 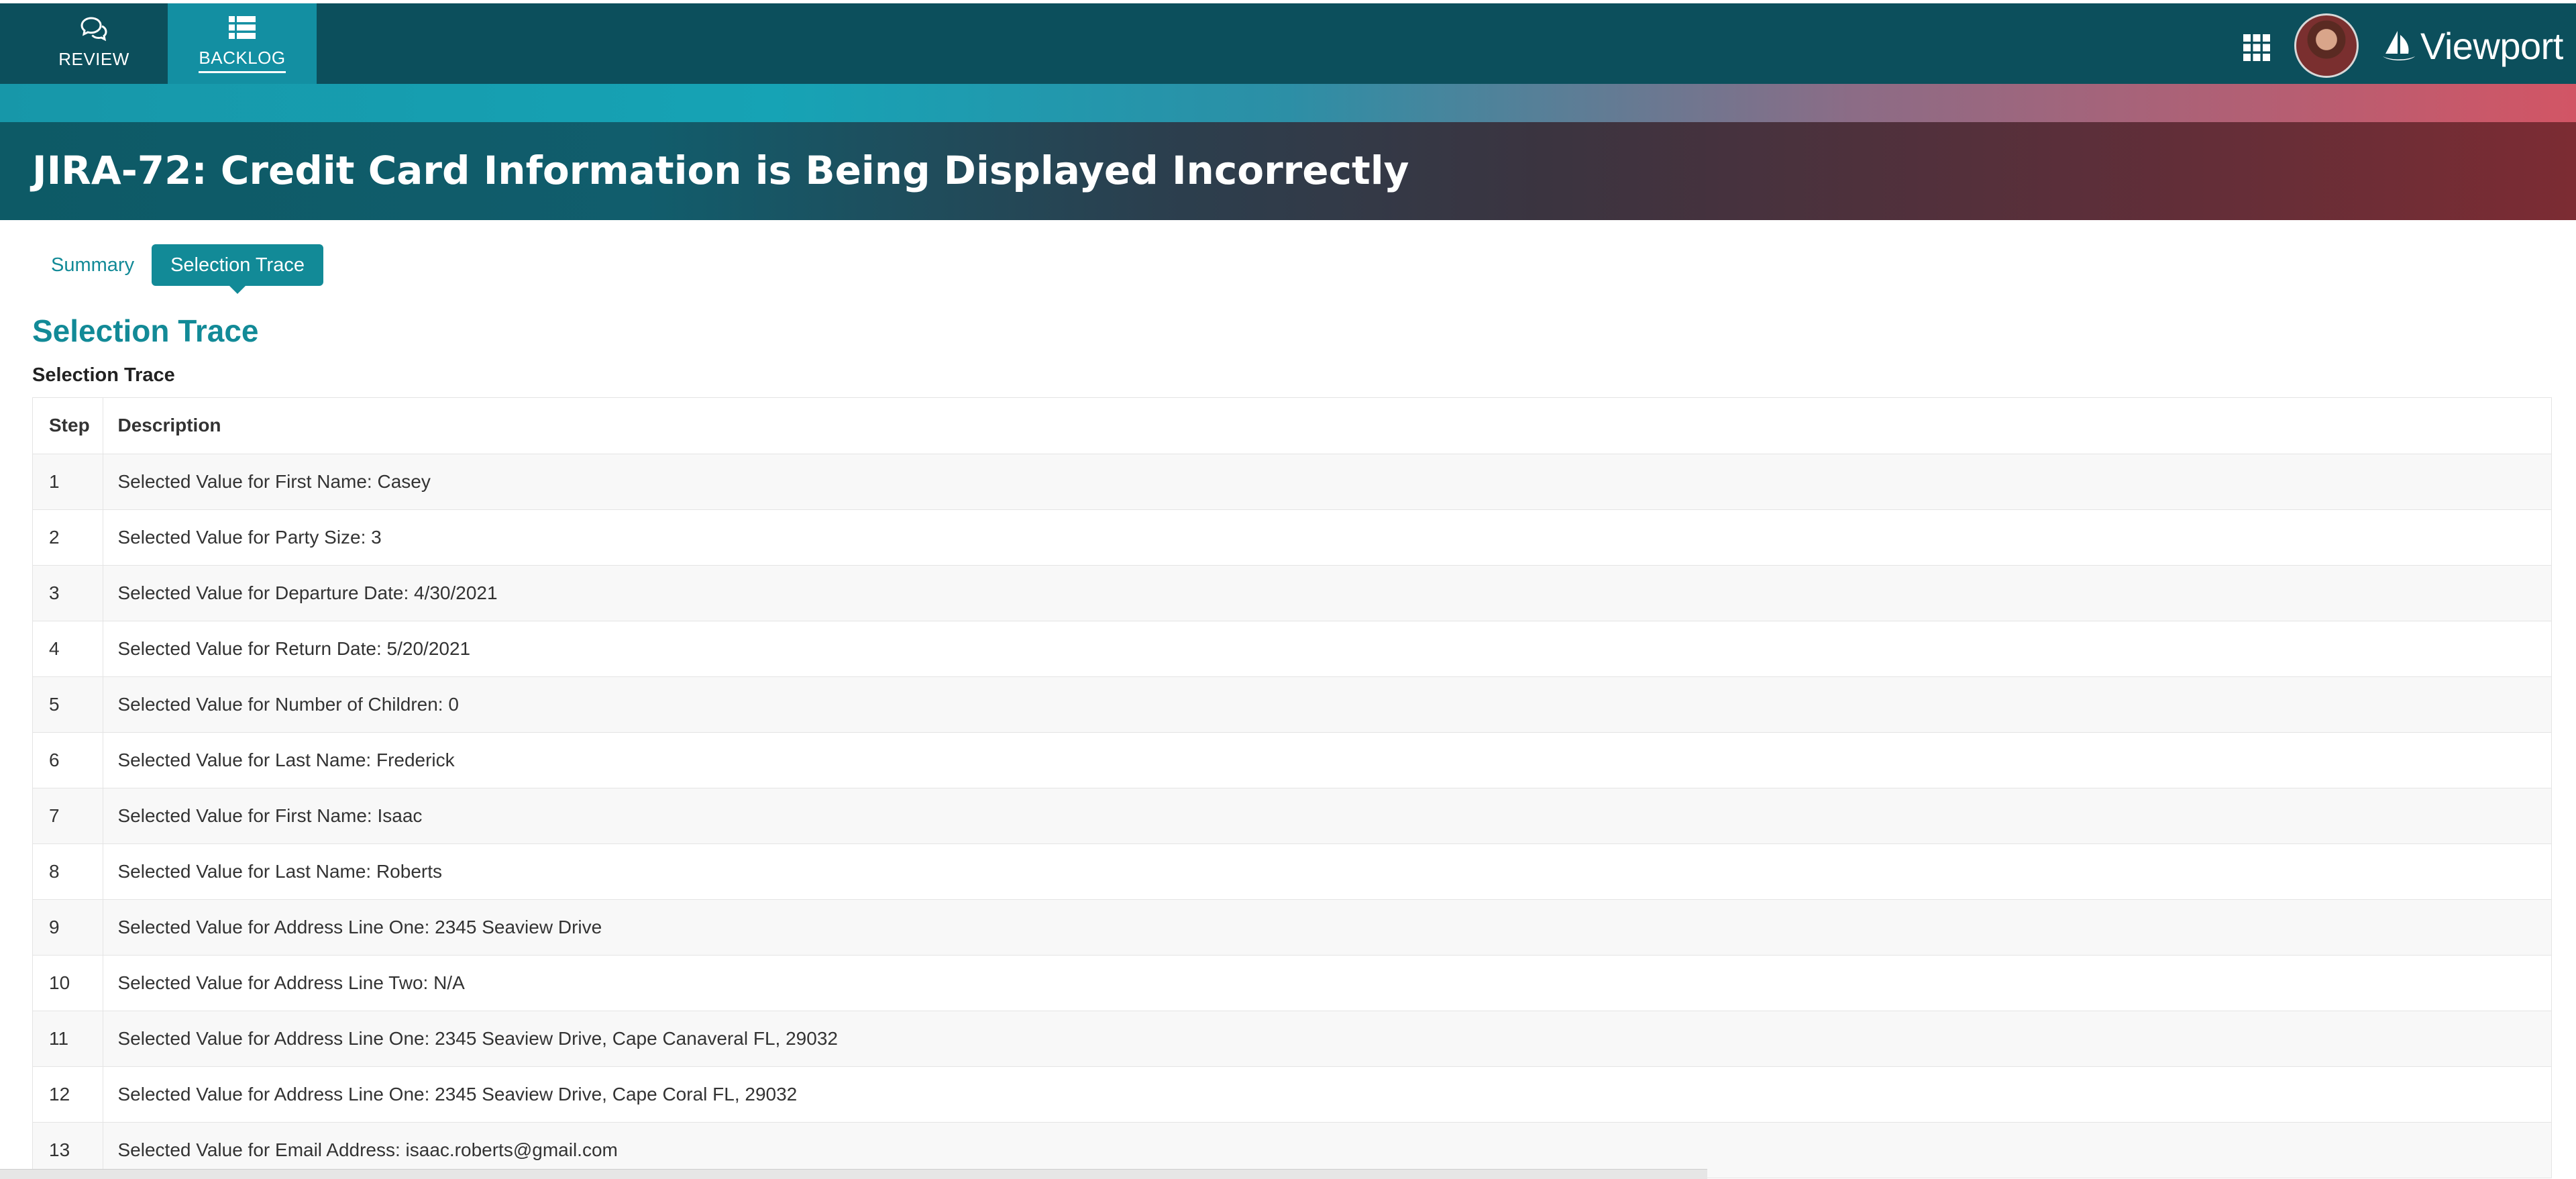 What do you see at coordinates (1327, 760) in the screenshot?
I see `description-cell: Selected Value for Last Name: Frederick` at bounding box center [1327, 760].